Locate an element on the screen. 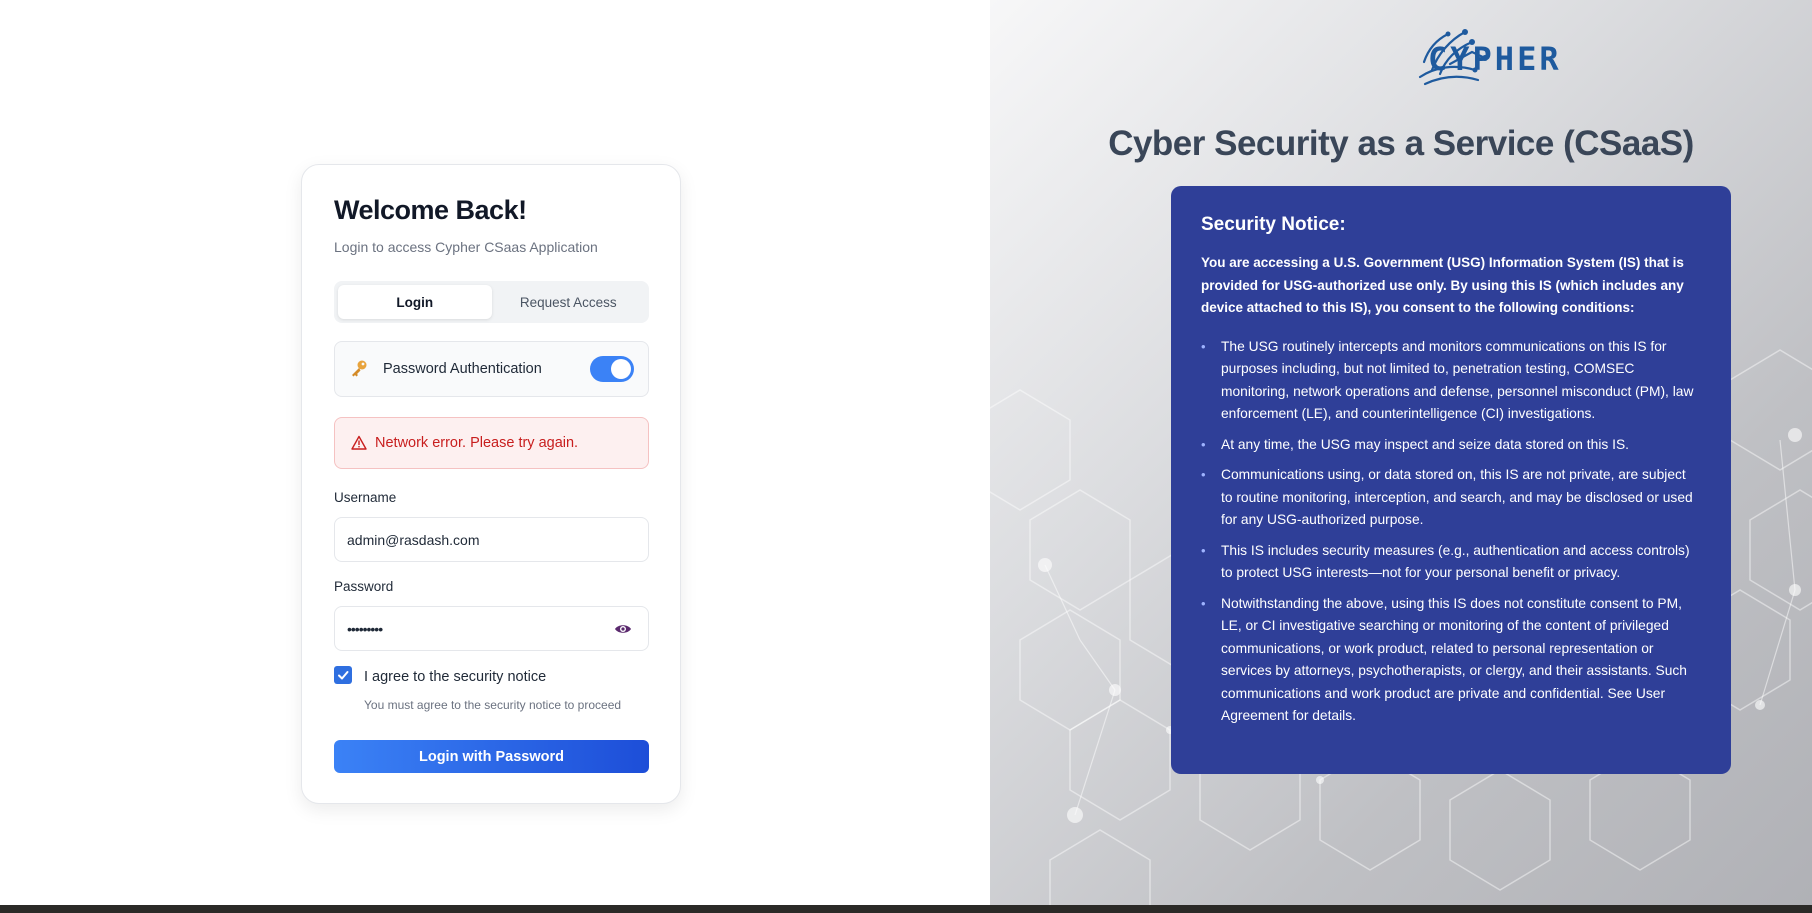 The image size is (1812, 913). toggle-knob is located at coordinates (621, 369).